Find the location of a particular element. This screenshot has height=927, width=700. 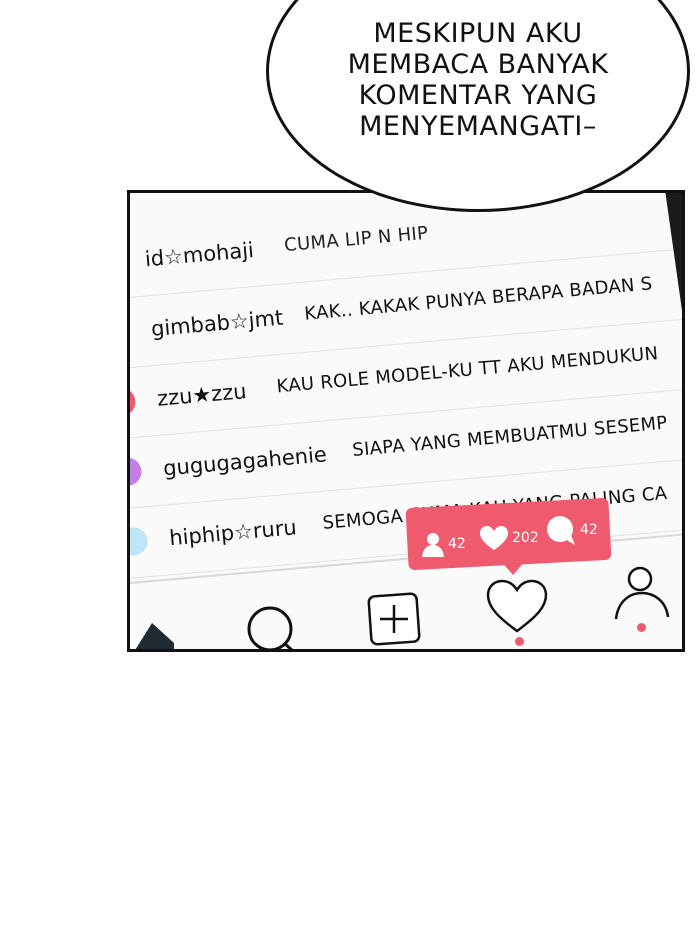

speech-bubble-icon is located at coordinates (561, 530).